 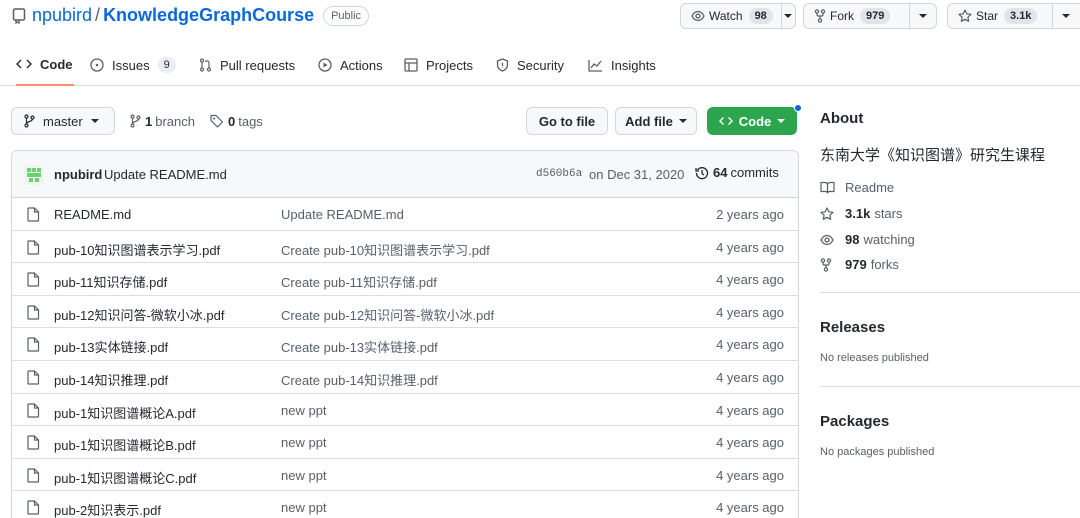 What do you see at coordinates (854, 421) in the screenshot?
I see `packages-heading: Packages` at bounding box center [854, 421].